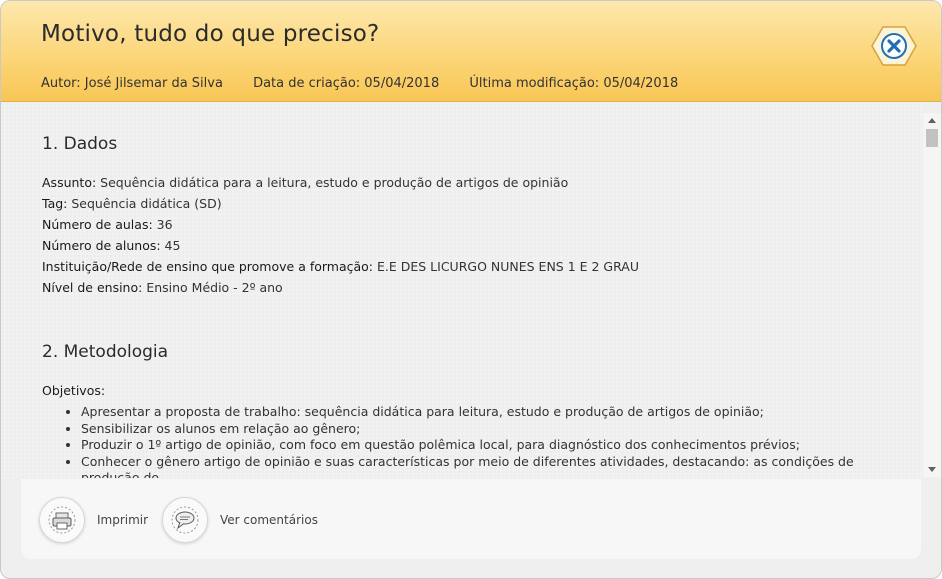 The image size is (942, 579). I want to click on field-label: Número de aulas:, so click(97, 224).